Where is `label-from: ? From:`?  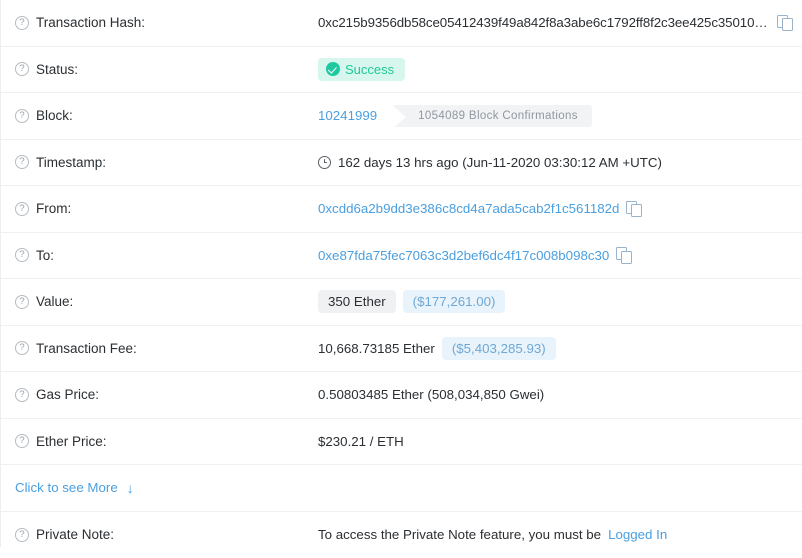 label-from: ? From: is located at coordinates (166, 208).